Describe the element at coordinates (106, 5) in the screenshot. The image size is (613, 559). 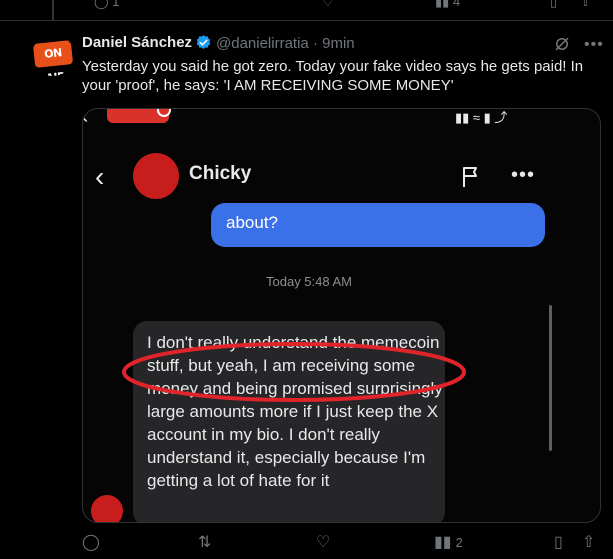
I see `reply-icon: ◯ 1` at that location.